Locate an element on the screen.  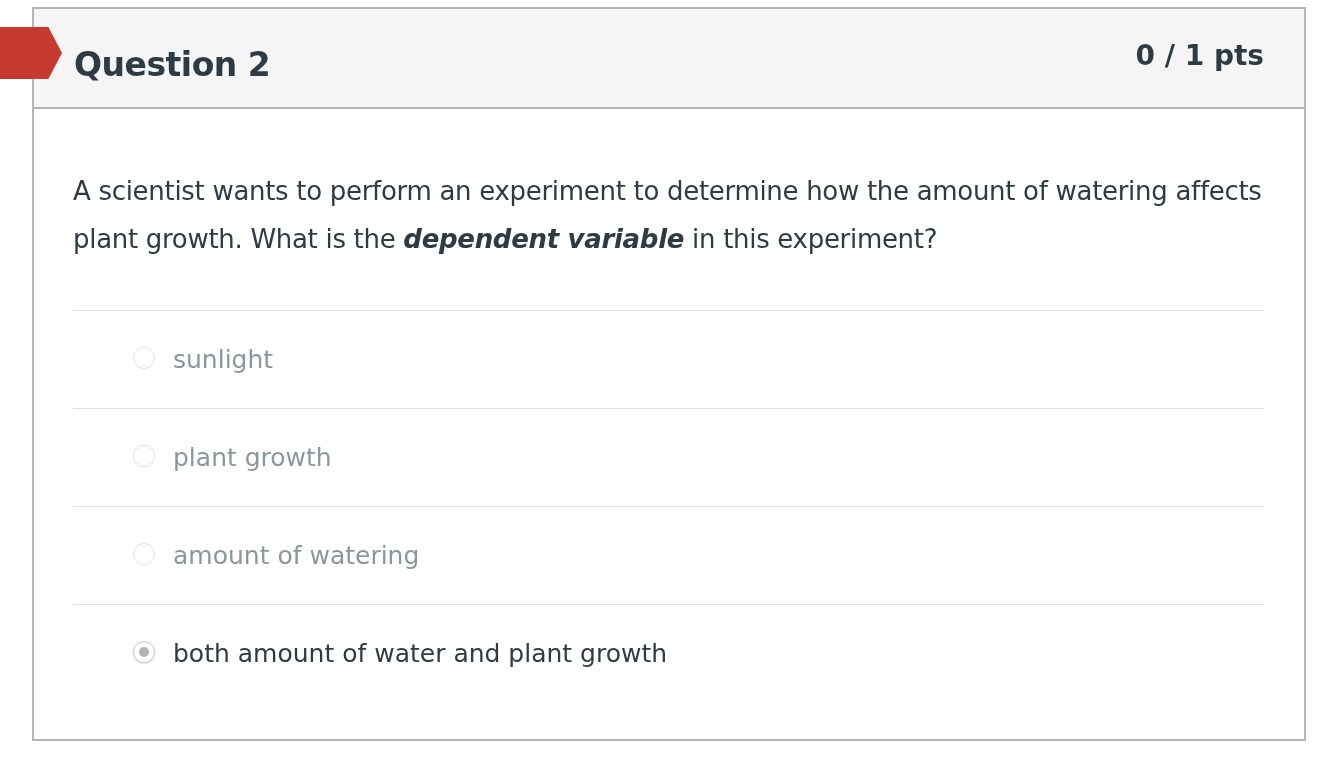
answer-label: plant growth is located at coordinates (252, 457).